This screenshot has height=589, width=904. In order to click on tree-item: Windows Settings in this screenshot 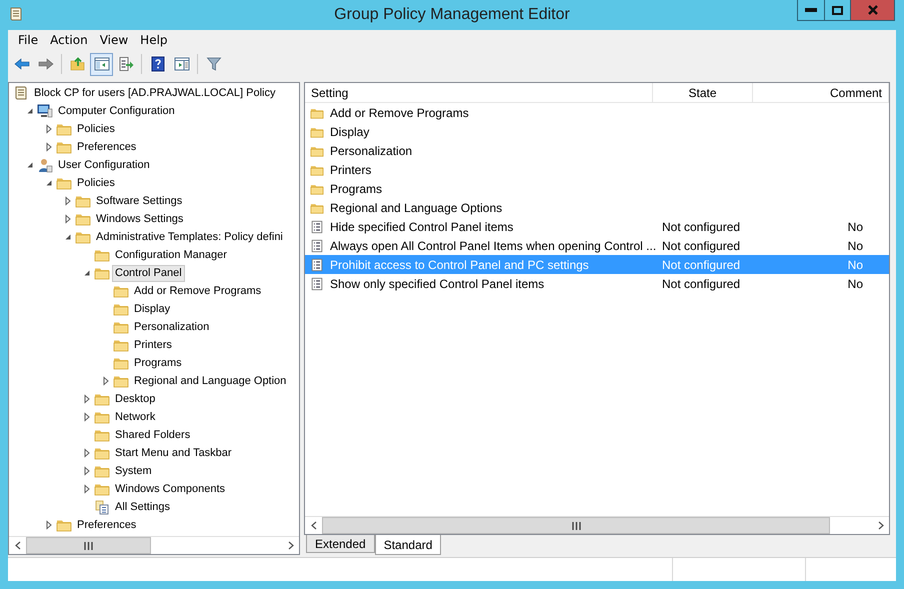, I will do `click(139, 219)`.